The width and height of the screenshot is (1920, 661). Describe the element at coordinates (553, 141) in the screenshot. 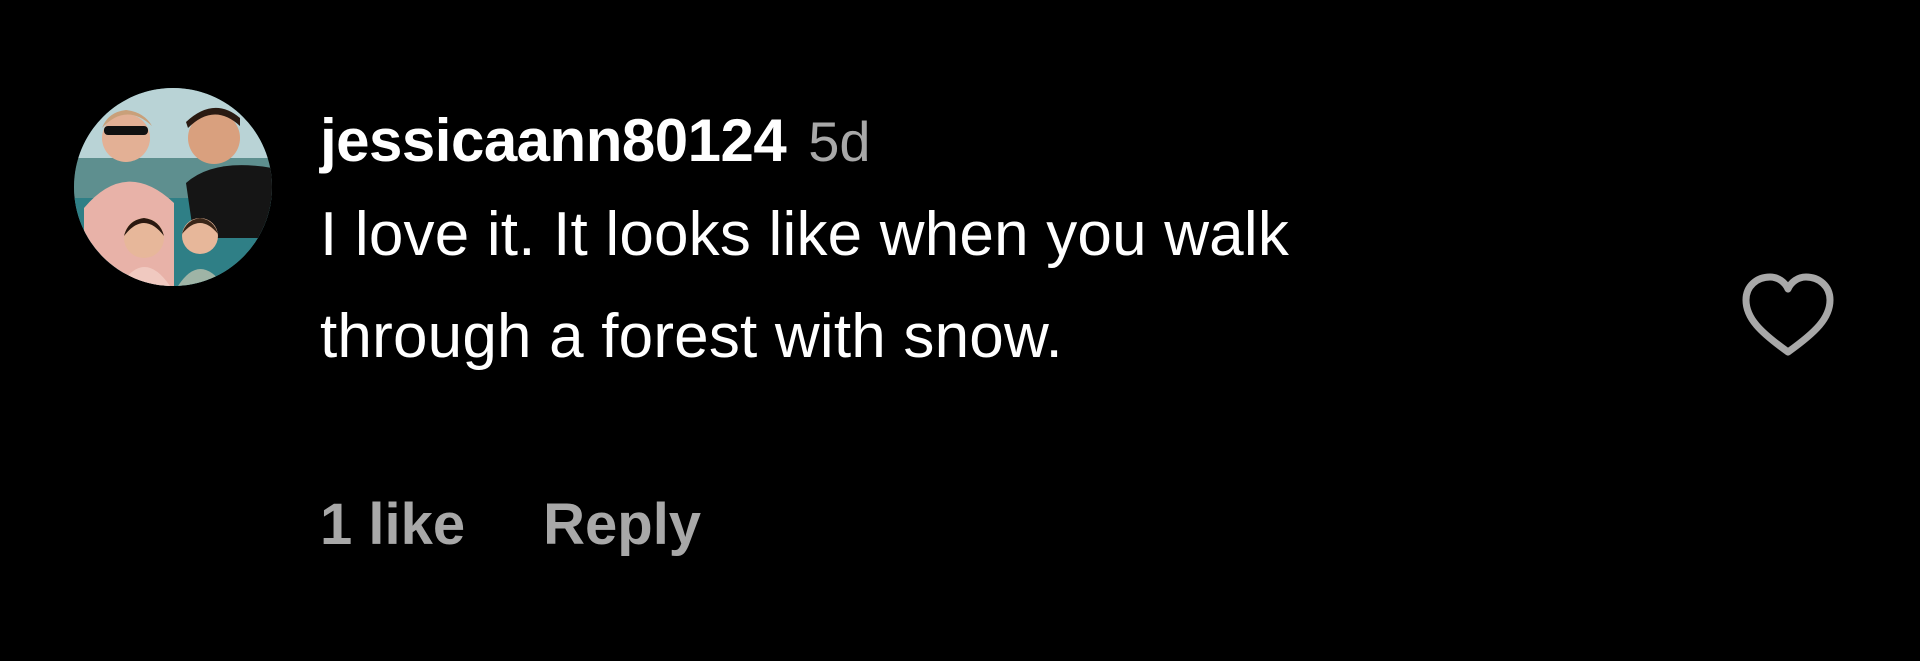

I see `username-link: jessicaann80124` at that location.